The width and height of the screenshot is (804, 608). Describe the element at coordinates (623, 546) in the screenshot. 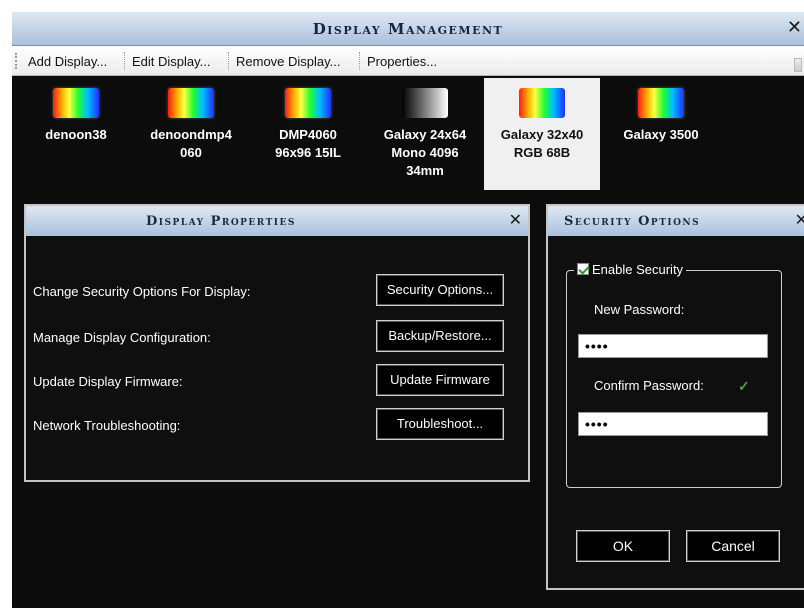

I see `ok-button: OK` at that location.